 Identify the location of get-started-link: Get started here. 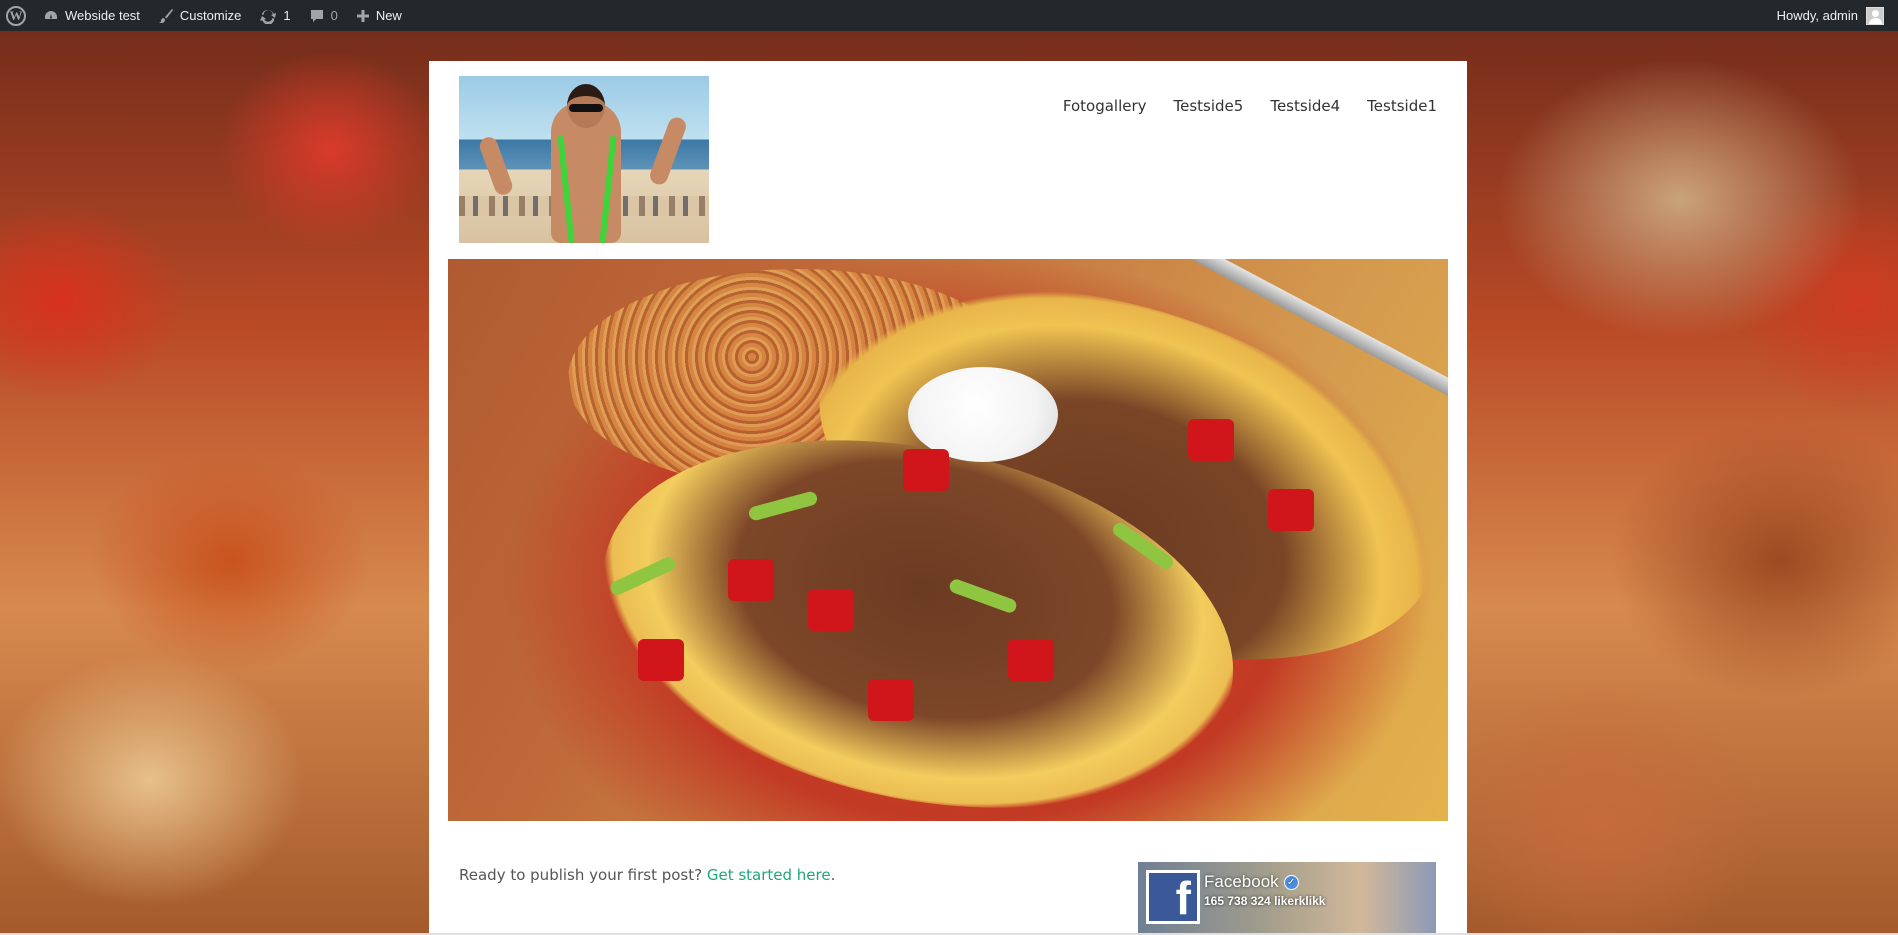
(769, 875).